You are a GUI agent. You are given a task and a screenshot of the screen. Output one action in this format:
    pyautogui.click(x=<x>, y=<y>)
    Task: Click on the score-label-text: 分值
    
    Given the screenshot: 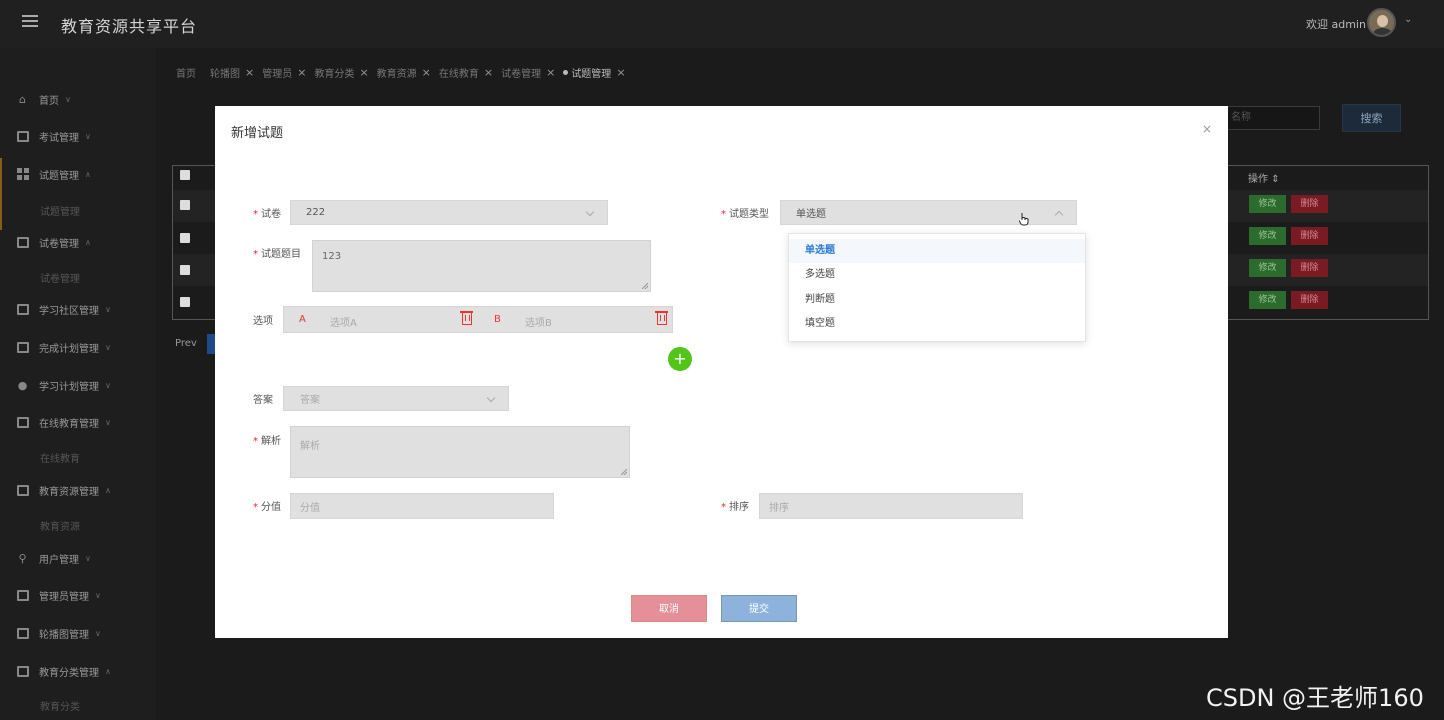 What is the action you would take?
    pyautogui.click(x=271, y=507)
    